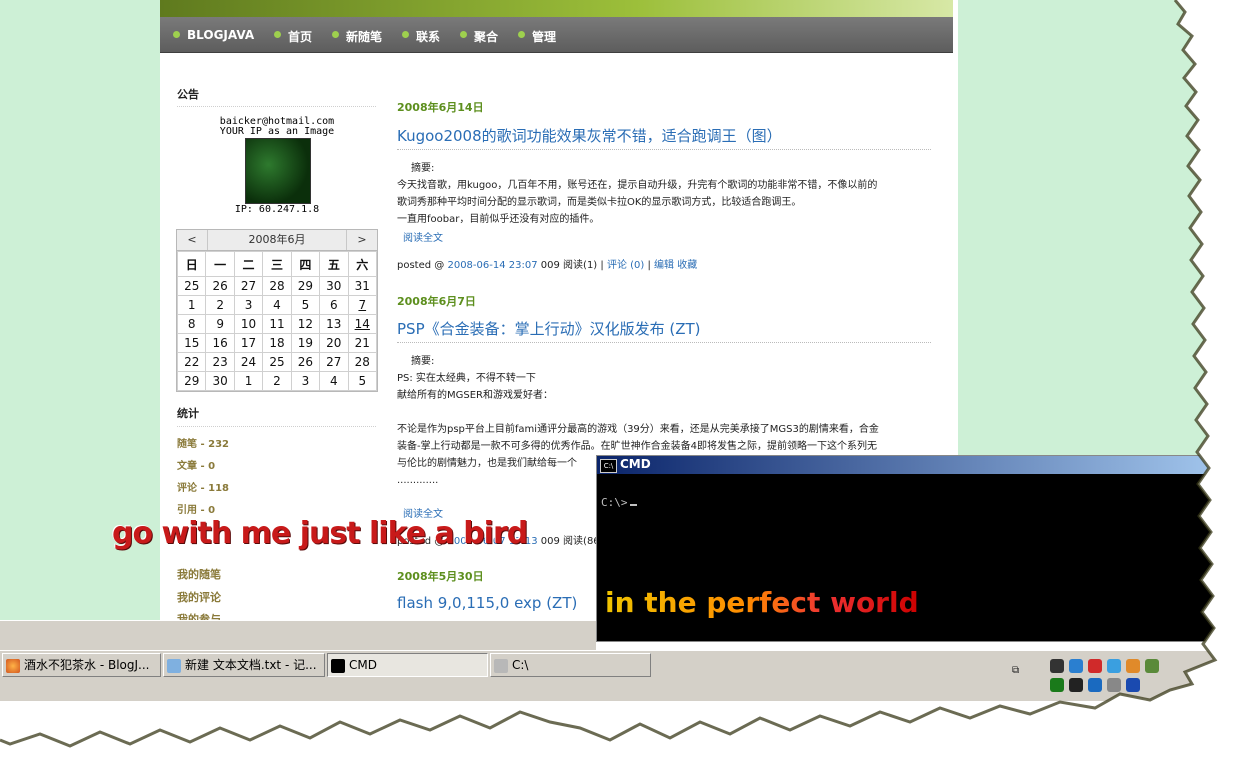 Image resolution: width=1254 pixels, height=764 pixels. I want to click on edit-link: 编辑, so click(664, 265).